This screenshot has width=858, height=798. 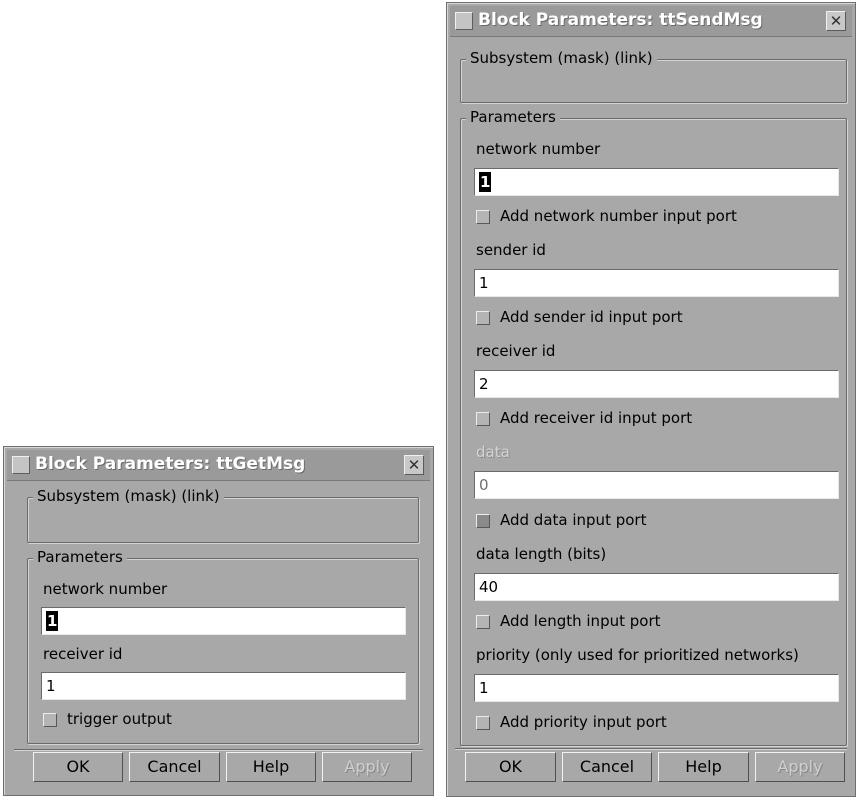 I want to click on title-bar: Block Parameters: ttSendMsg ✕, so click(x=651, y=21).